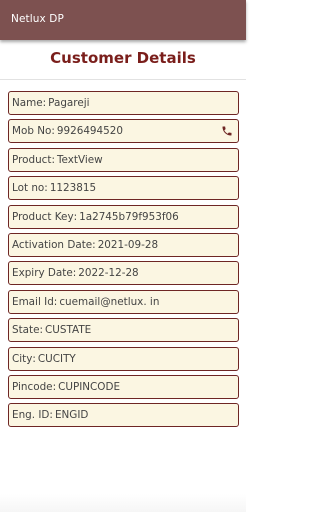 Image resolution: width=320 pixels, height=512 pixels. I want to click on field-value: 1a2745b79f953f06, so click(129, 216).